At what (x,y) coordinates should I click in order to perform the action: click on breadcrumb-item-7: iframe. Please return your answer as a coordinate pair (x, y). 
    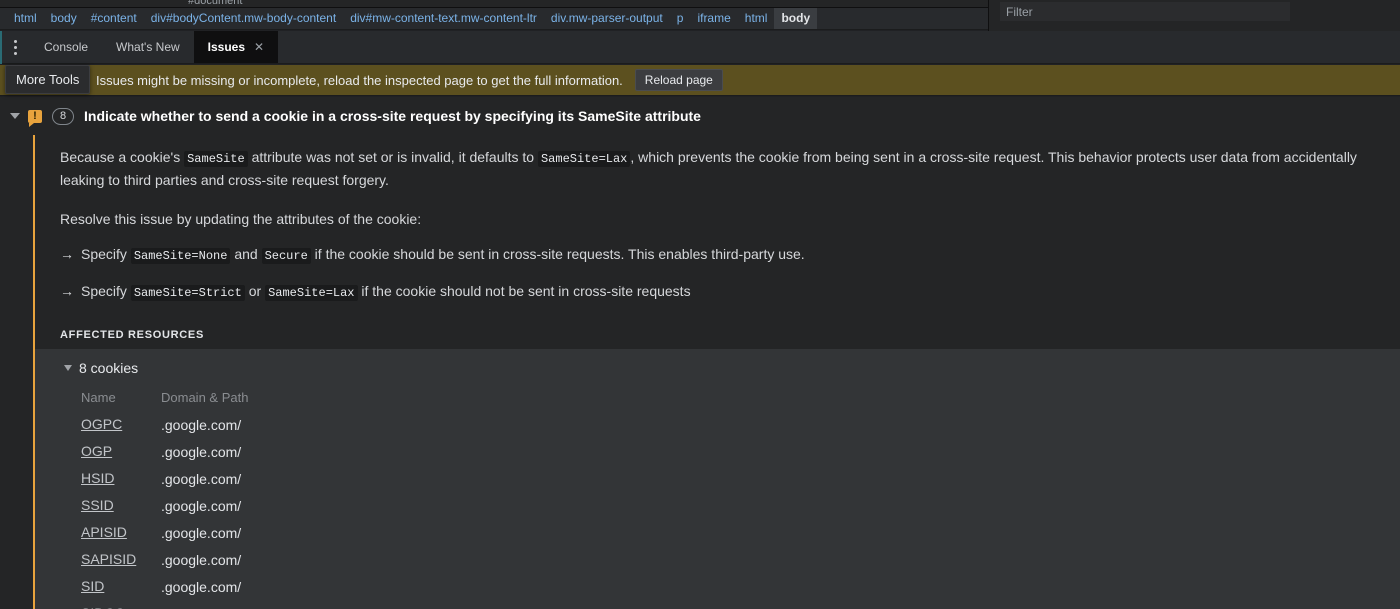
    Looking at the image, I should click on (713, 18).